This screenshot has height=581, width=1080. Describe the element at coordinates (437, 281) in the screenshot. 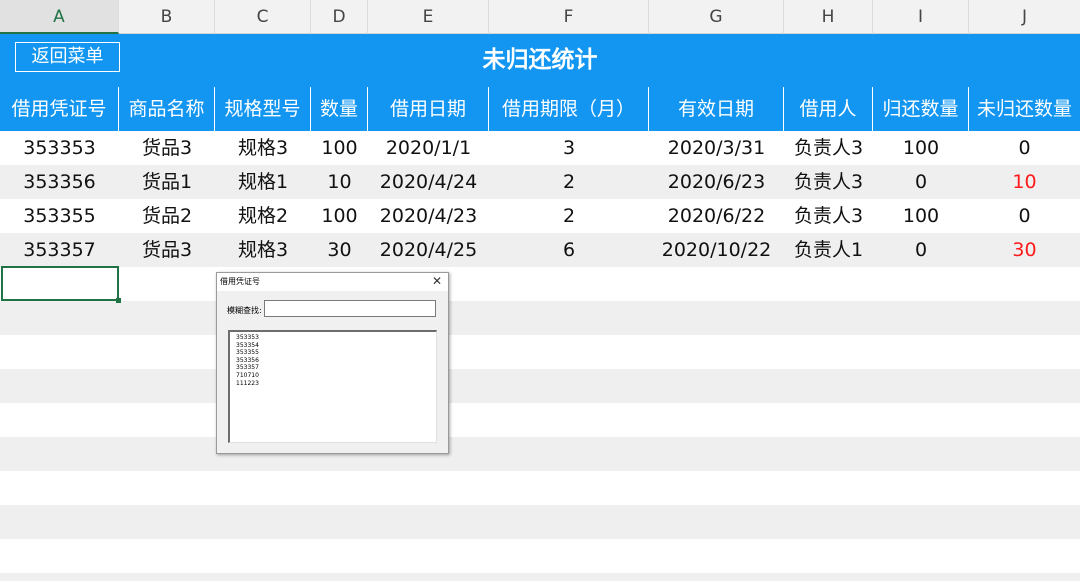

I see `close-icon: ✕` at that location.